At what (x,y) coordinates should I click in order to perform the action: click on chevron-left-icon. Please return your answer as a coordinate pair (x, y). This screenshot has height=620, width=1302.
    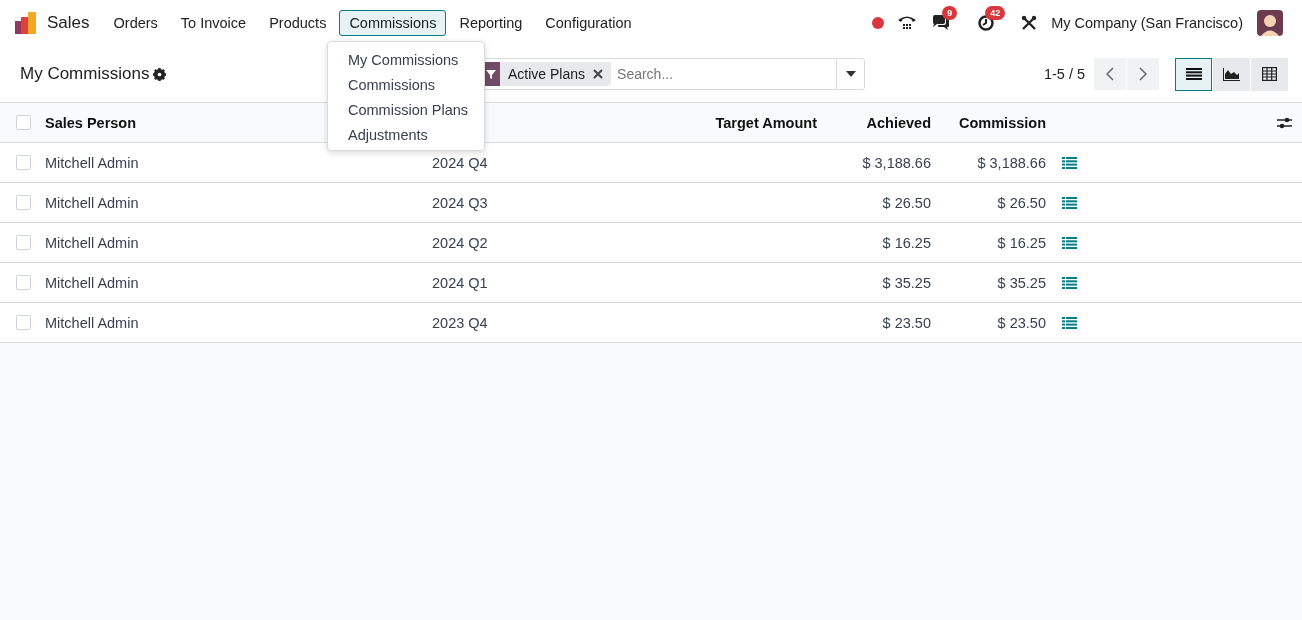
    Looking at the image, I should click on (1110, 74).